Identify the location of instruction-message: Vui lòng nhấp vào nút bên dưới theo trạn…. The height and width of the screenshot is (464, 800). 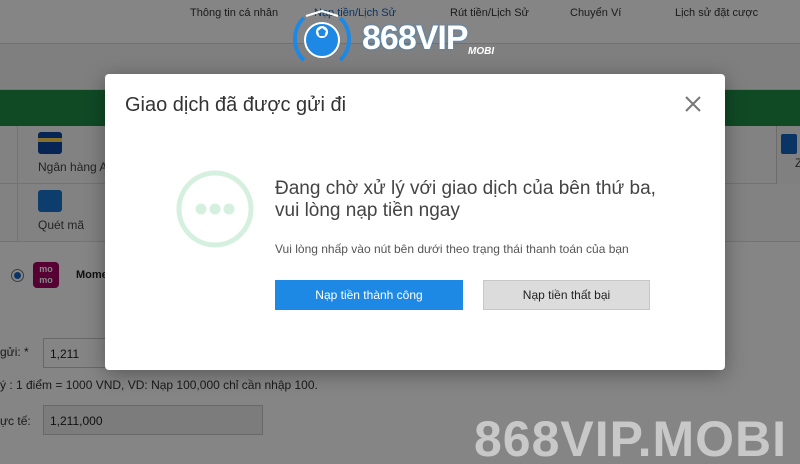
(452, 249).